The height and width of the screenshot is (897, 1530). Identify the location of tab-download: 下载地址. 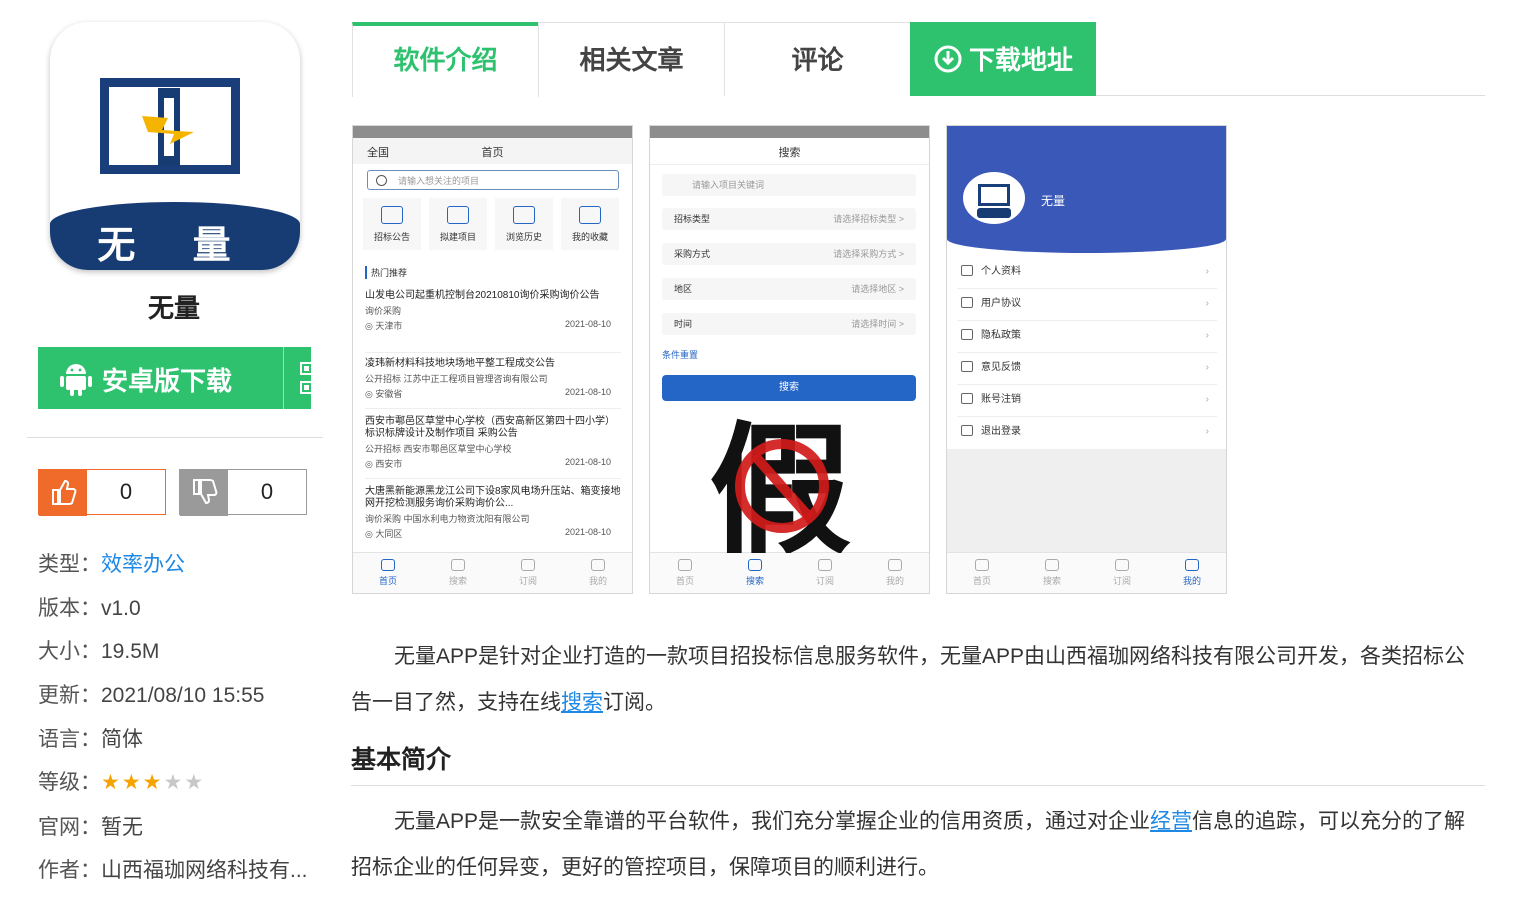
(1003, 59).